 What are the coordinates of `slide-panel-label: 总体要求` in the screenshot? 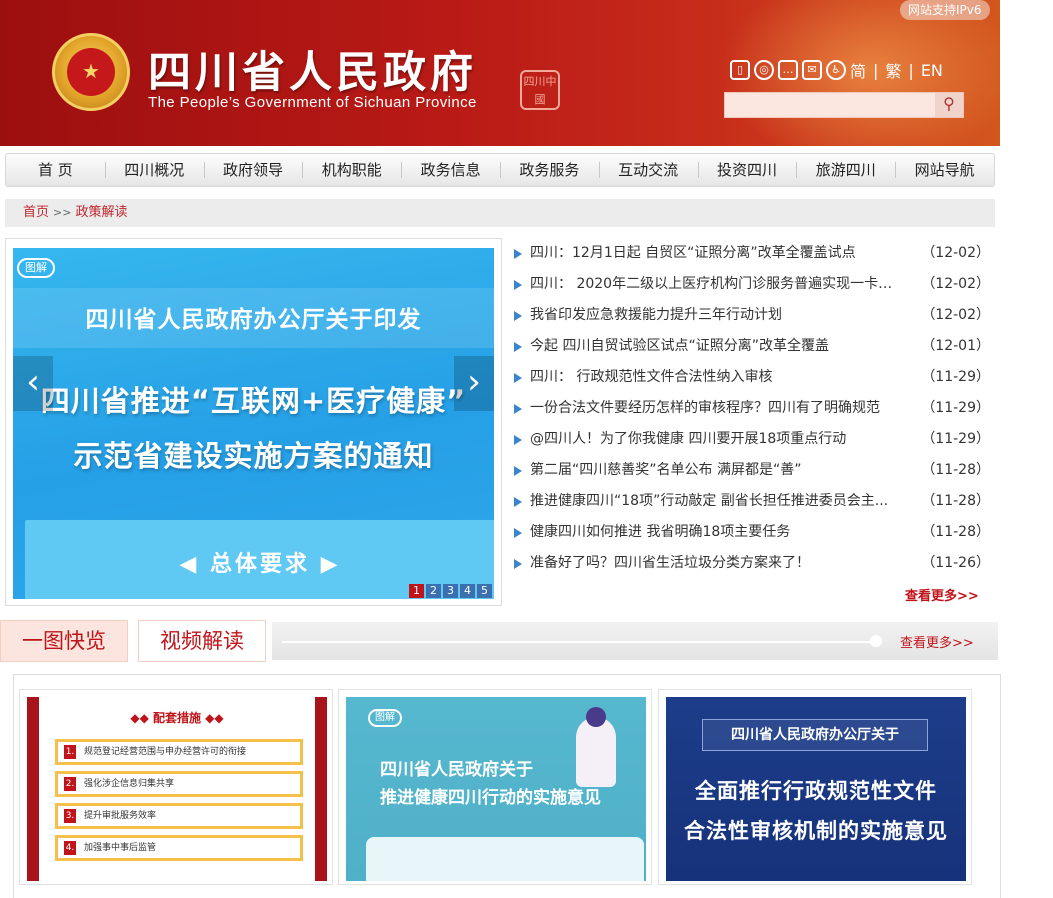 It's located at (259, 564).